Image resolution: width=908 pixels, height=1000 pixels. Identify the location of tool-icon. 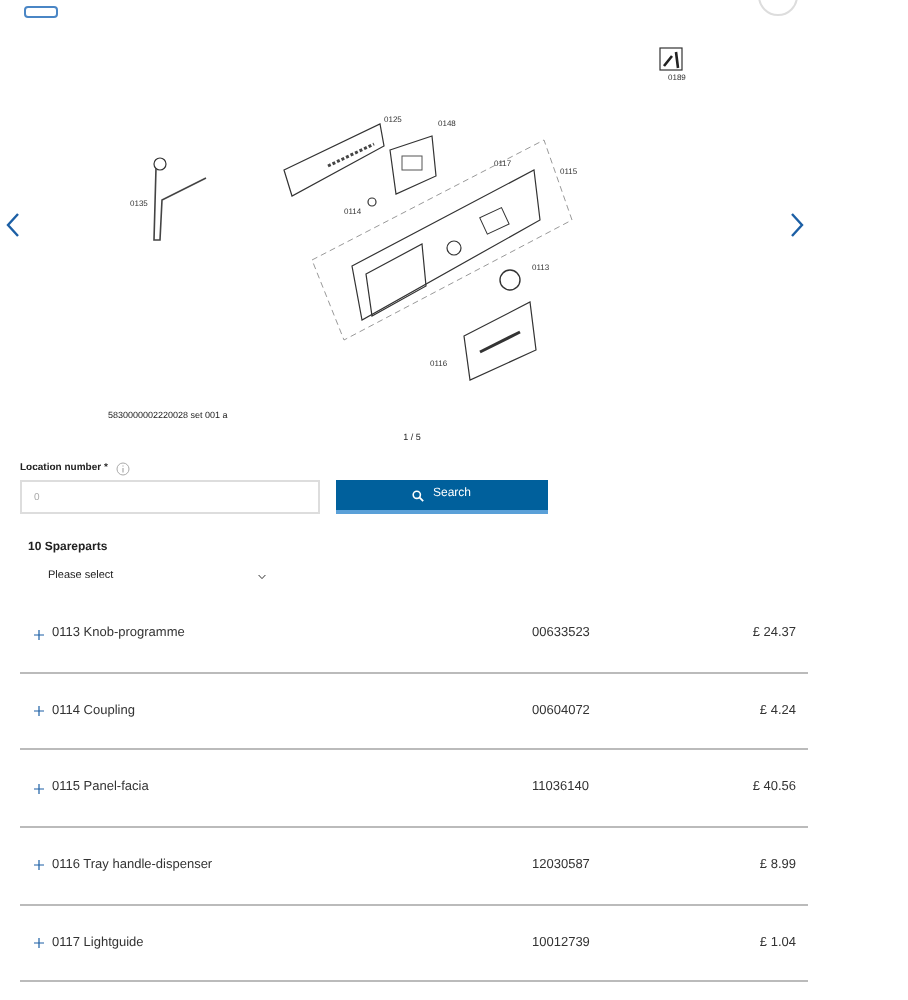
(671, 59).